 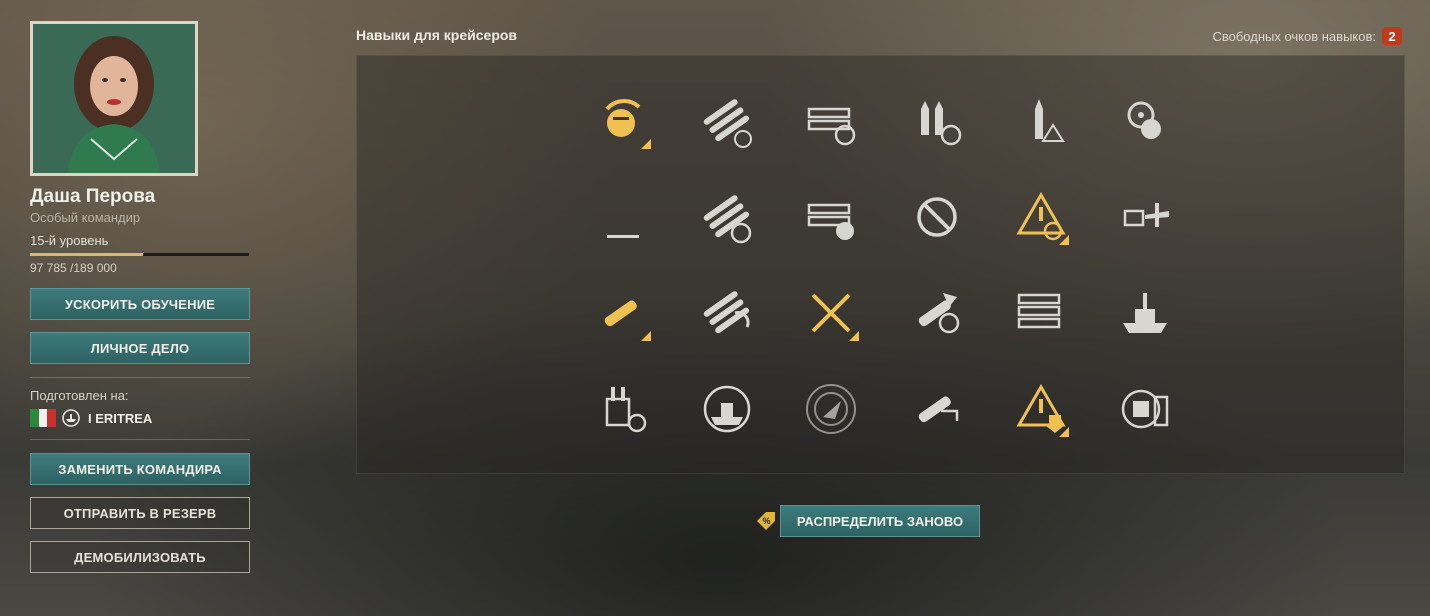 I want to click on shell-warning-icon, so click(x=1050, y=120).